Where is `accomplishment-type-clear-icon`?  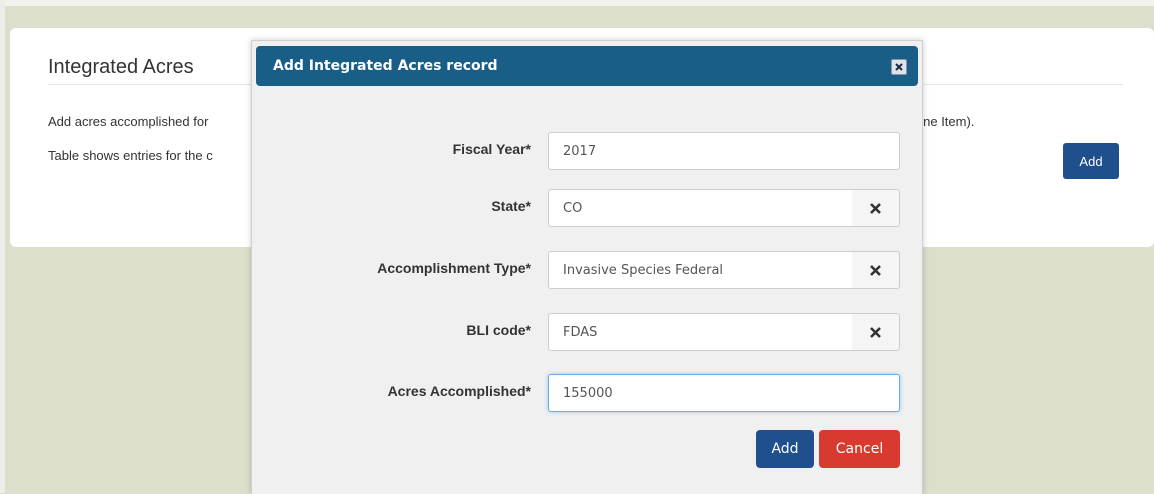
accomplishment-type-clear-icon is located at coordinates (876, 270).